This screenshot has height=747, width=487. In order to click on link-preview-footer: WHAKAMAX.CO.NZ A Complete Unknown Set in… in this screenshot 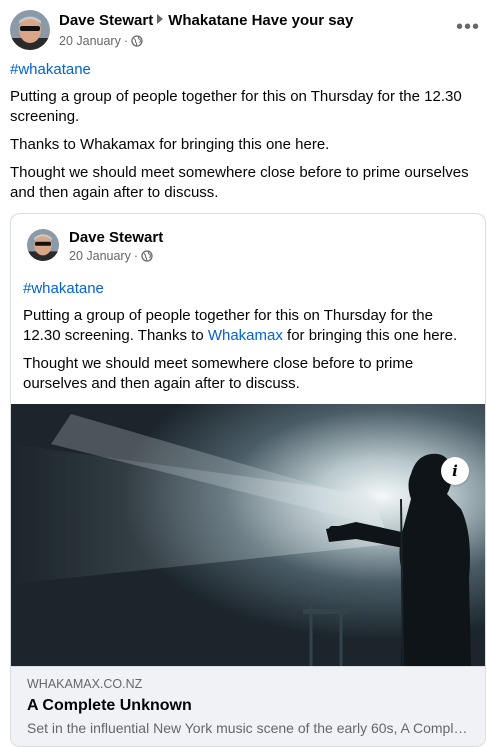, I will do `click(248, 706)`.